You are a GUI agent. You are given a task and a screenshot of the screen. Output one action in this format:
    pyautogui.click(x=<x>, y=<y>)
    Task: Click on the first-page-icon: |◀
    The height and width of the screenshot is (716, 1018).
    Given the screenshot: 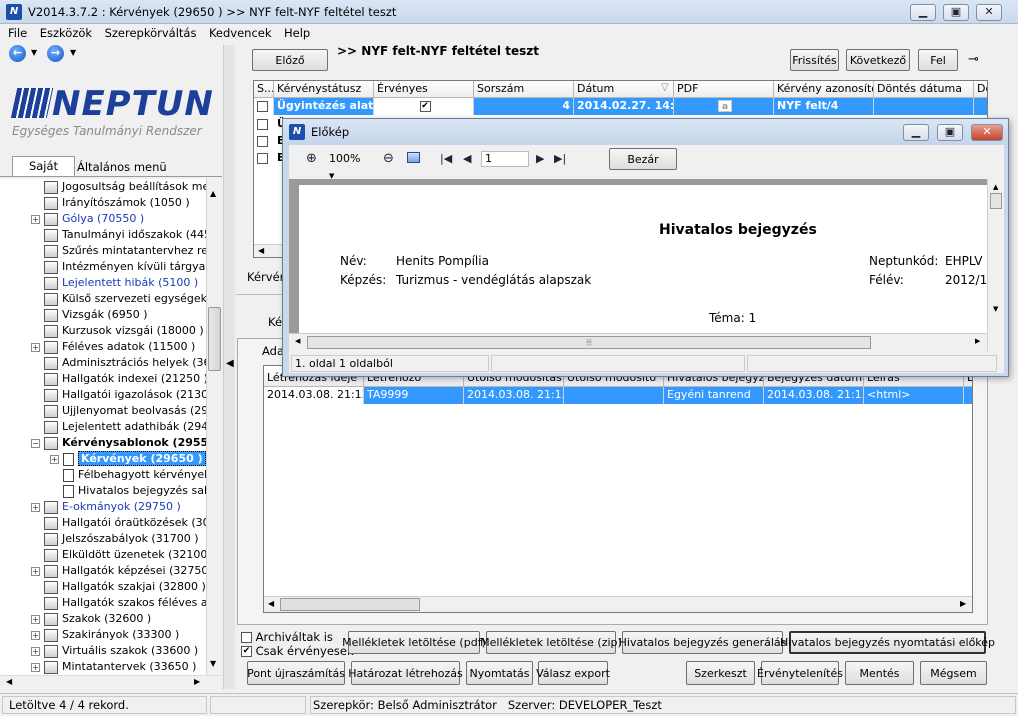 What is the action you would take?
    pyautogui.click(x=446, y=158)
    